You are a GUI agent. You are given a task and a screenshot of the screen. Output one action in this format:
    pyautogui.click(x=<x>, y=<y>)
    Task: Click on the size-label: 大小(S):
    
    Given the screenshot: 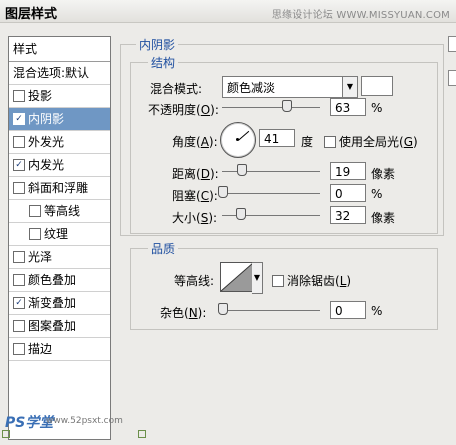 What is the action you would take?
    pyautogui.click(x=195, y=218)
    